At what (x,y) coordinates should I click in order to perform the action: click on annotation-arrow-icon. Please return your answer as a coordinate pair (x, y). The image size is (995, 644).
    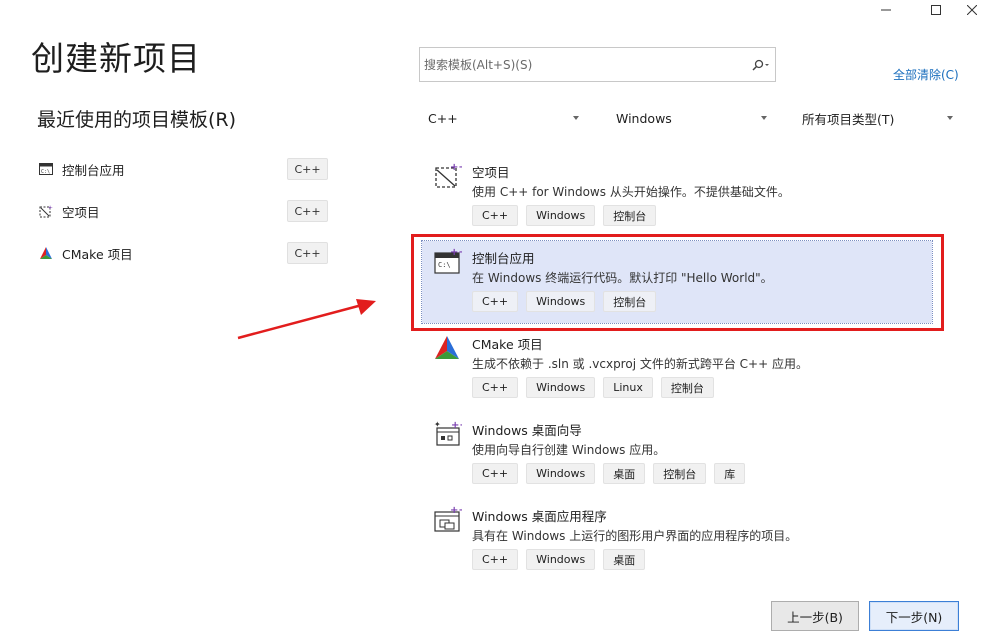
    Looking at the image, I should click on (306, 319).